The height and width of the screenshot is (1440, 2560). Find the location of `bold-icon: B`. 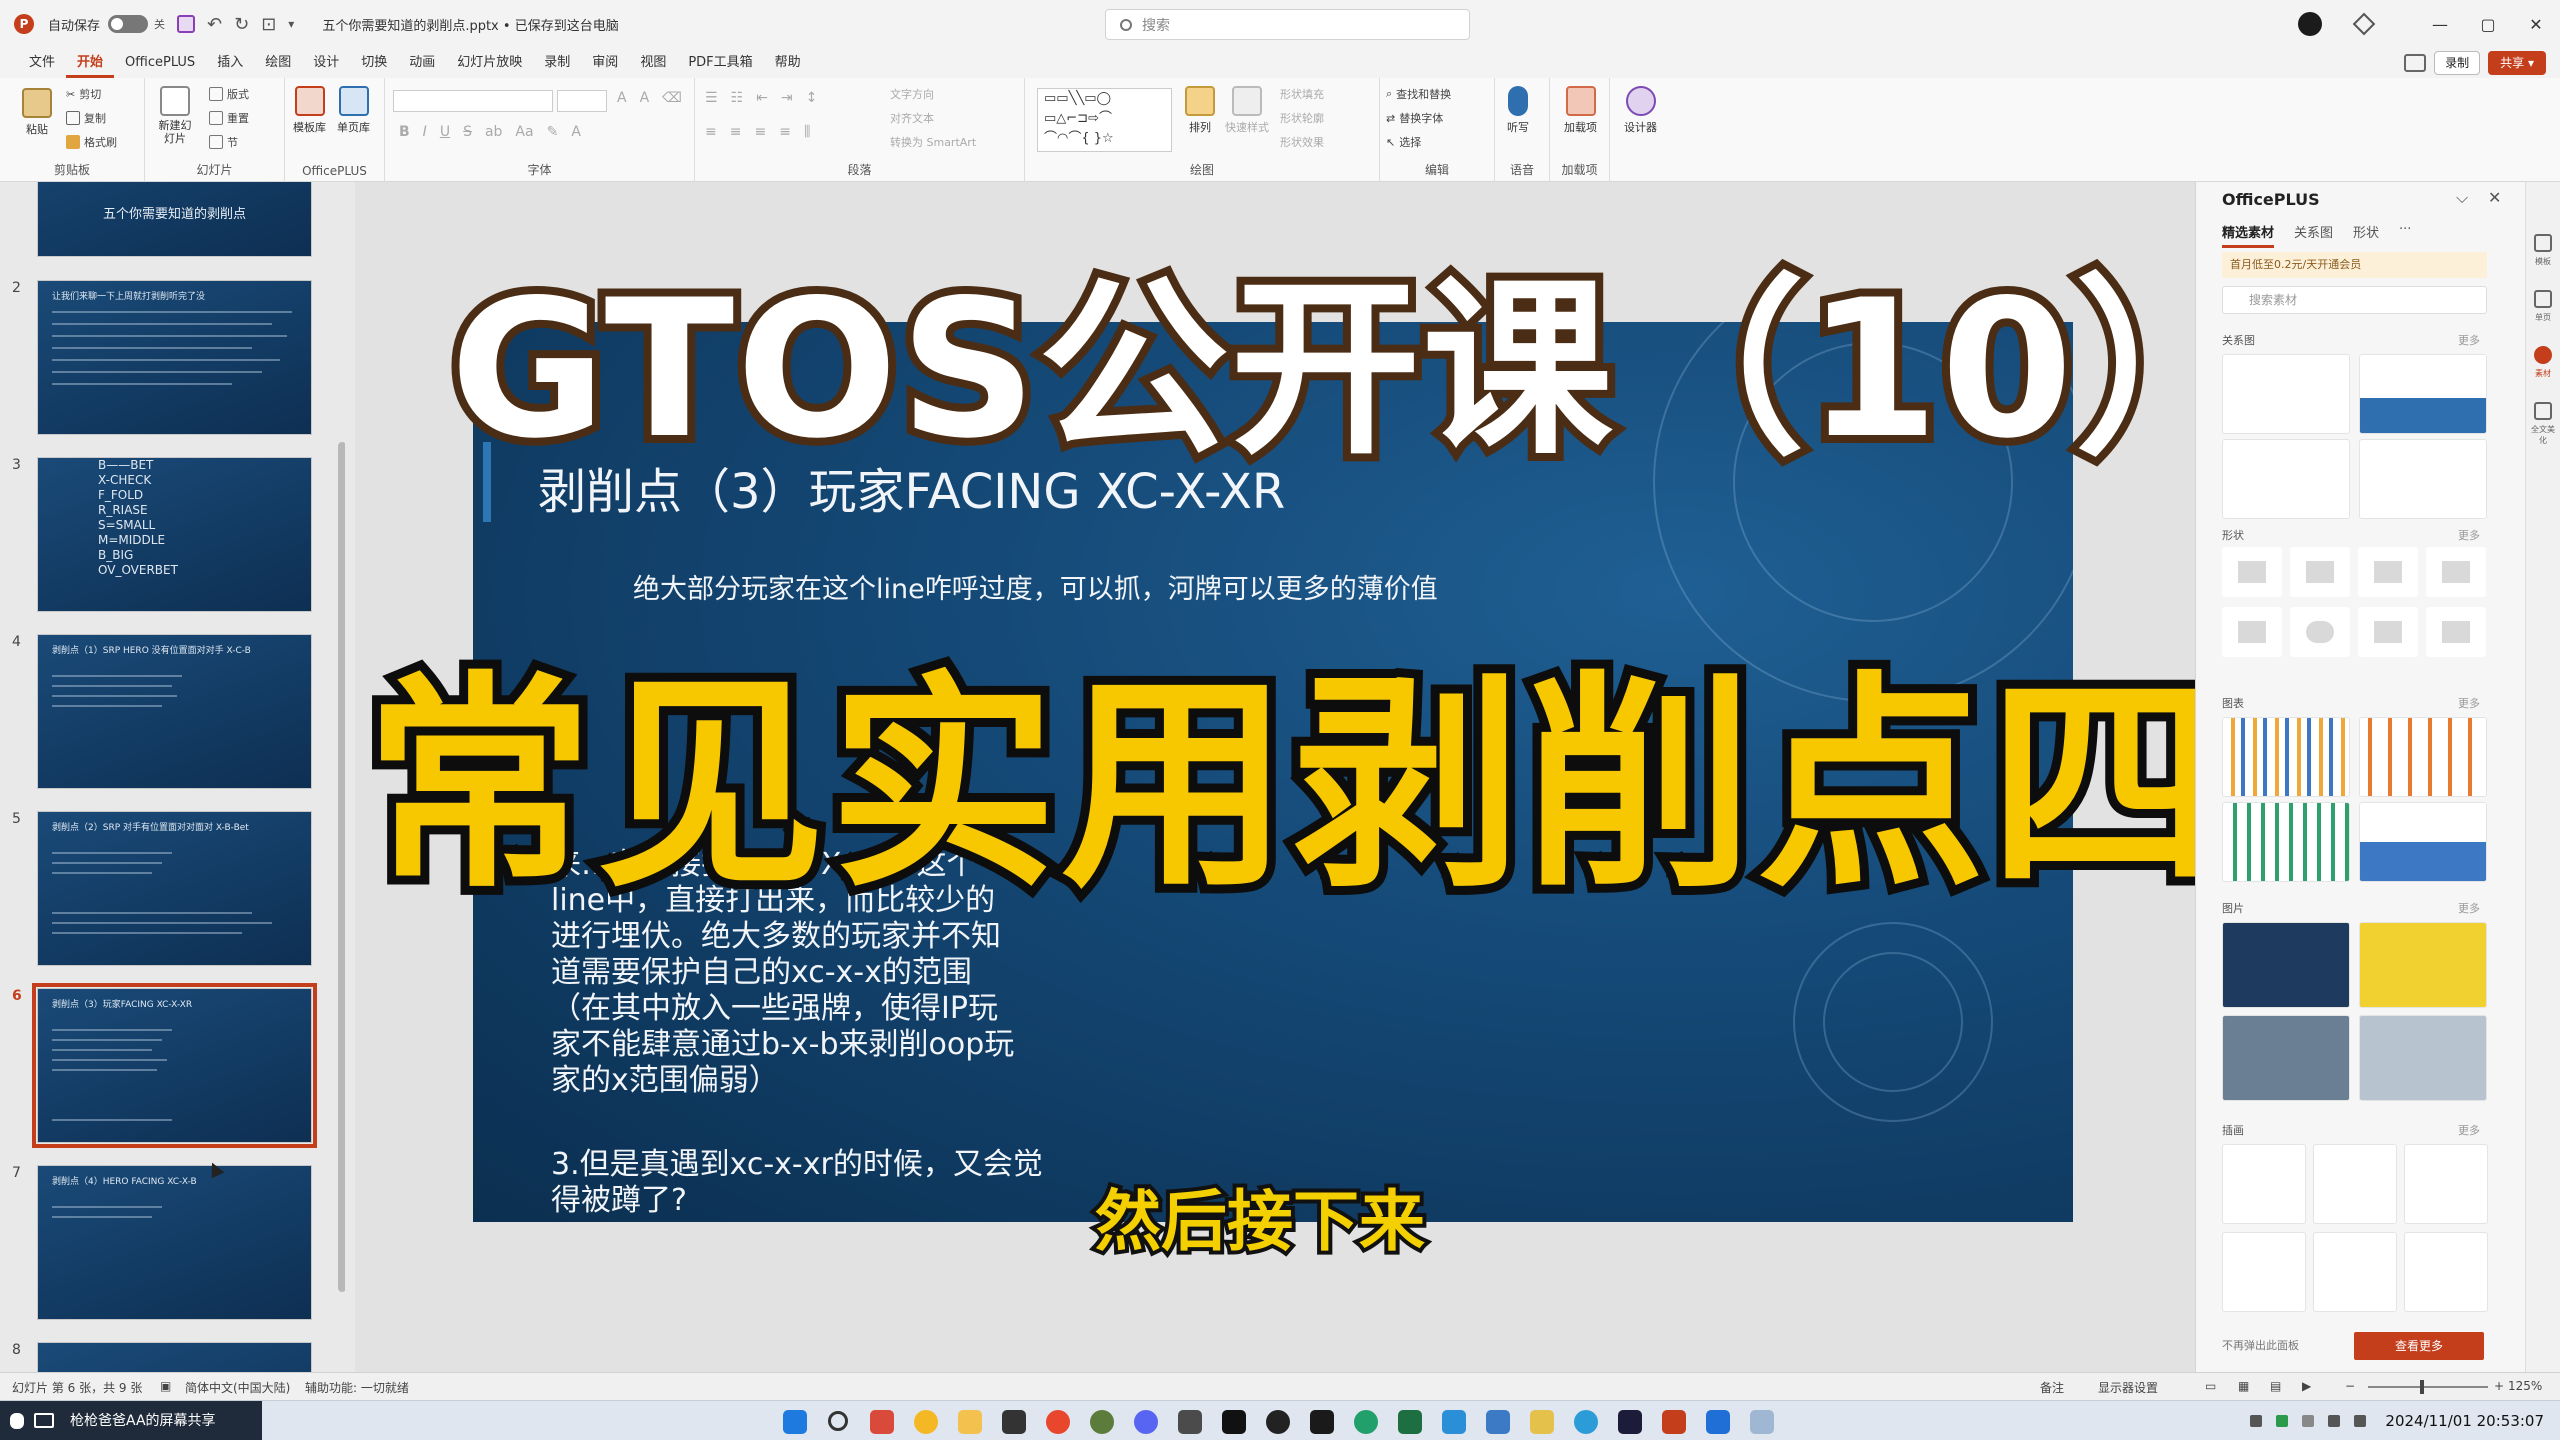

bold-icon: B is located at coordinates (404, 132).